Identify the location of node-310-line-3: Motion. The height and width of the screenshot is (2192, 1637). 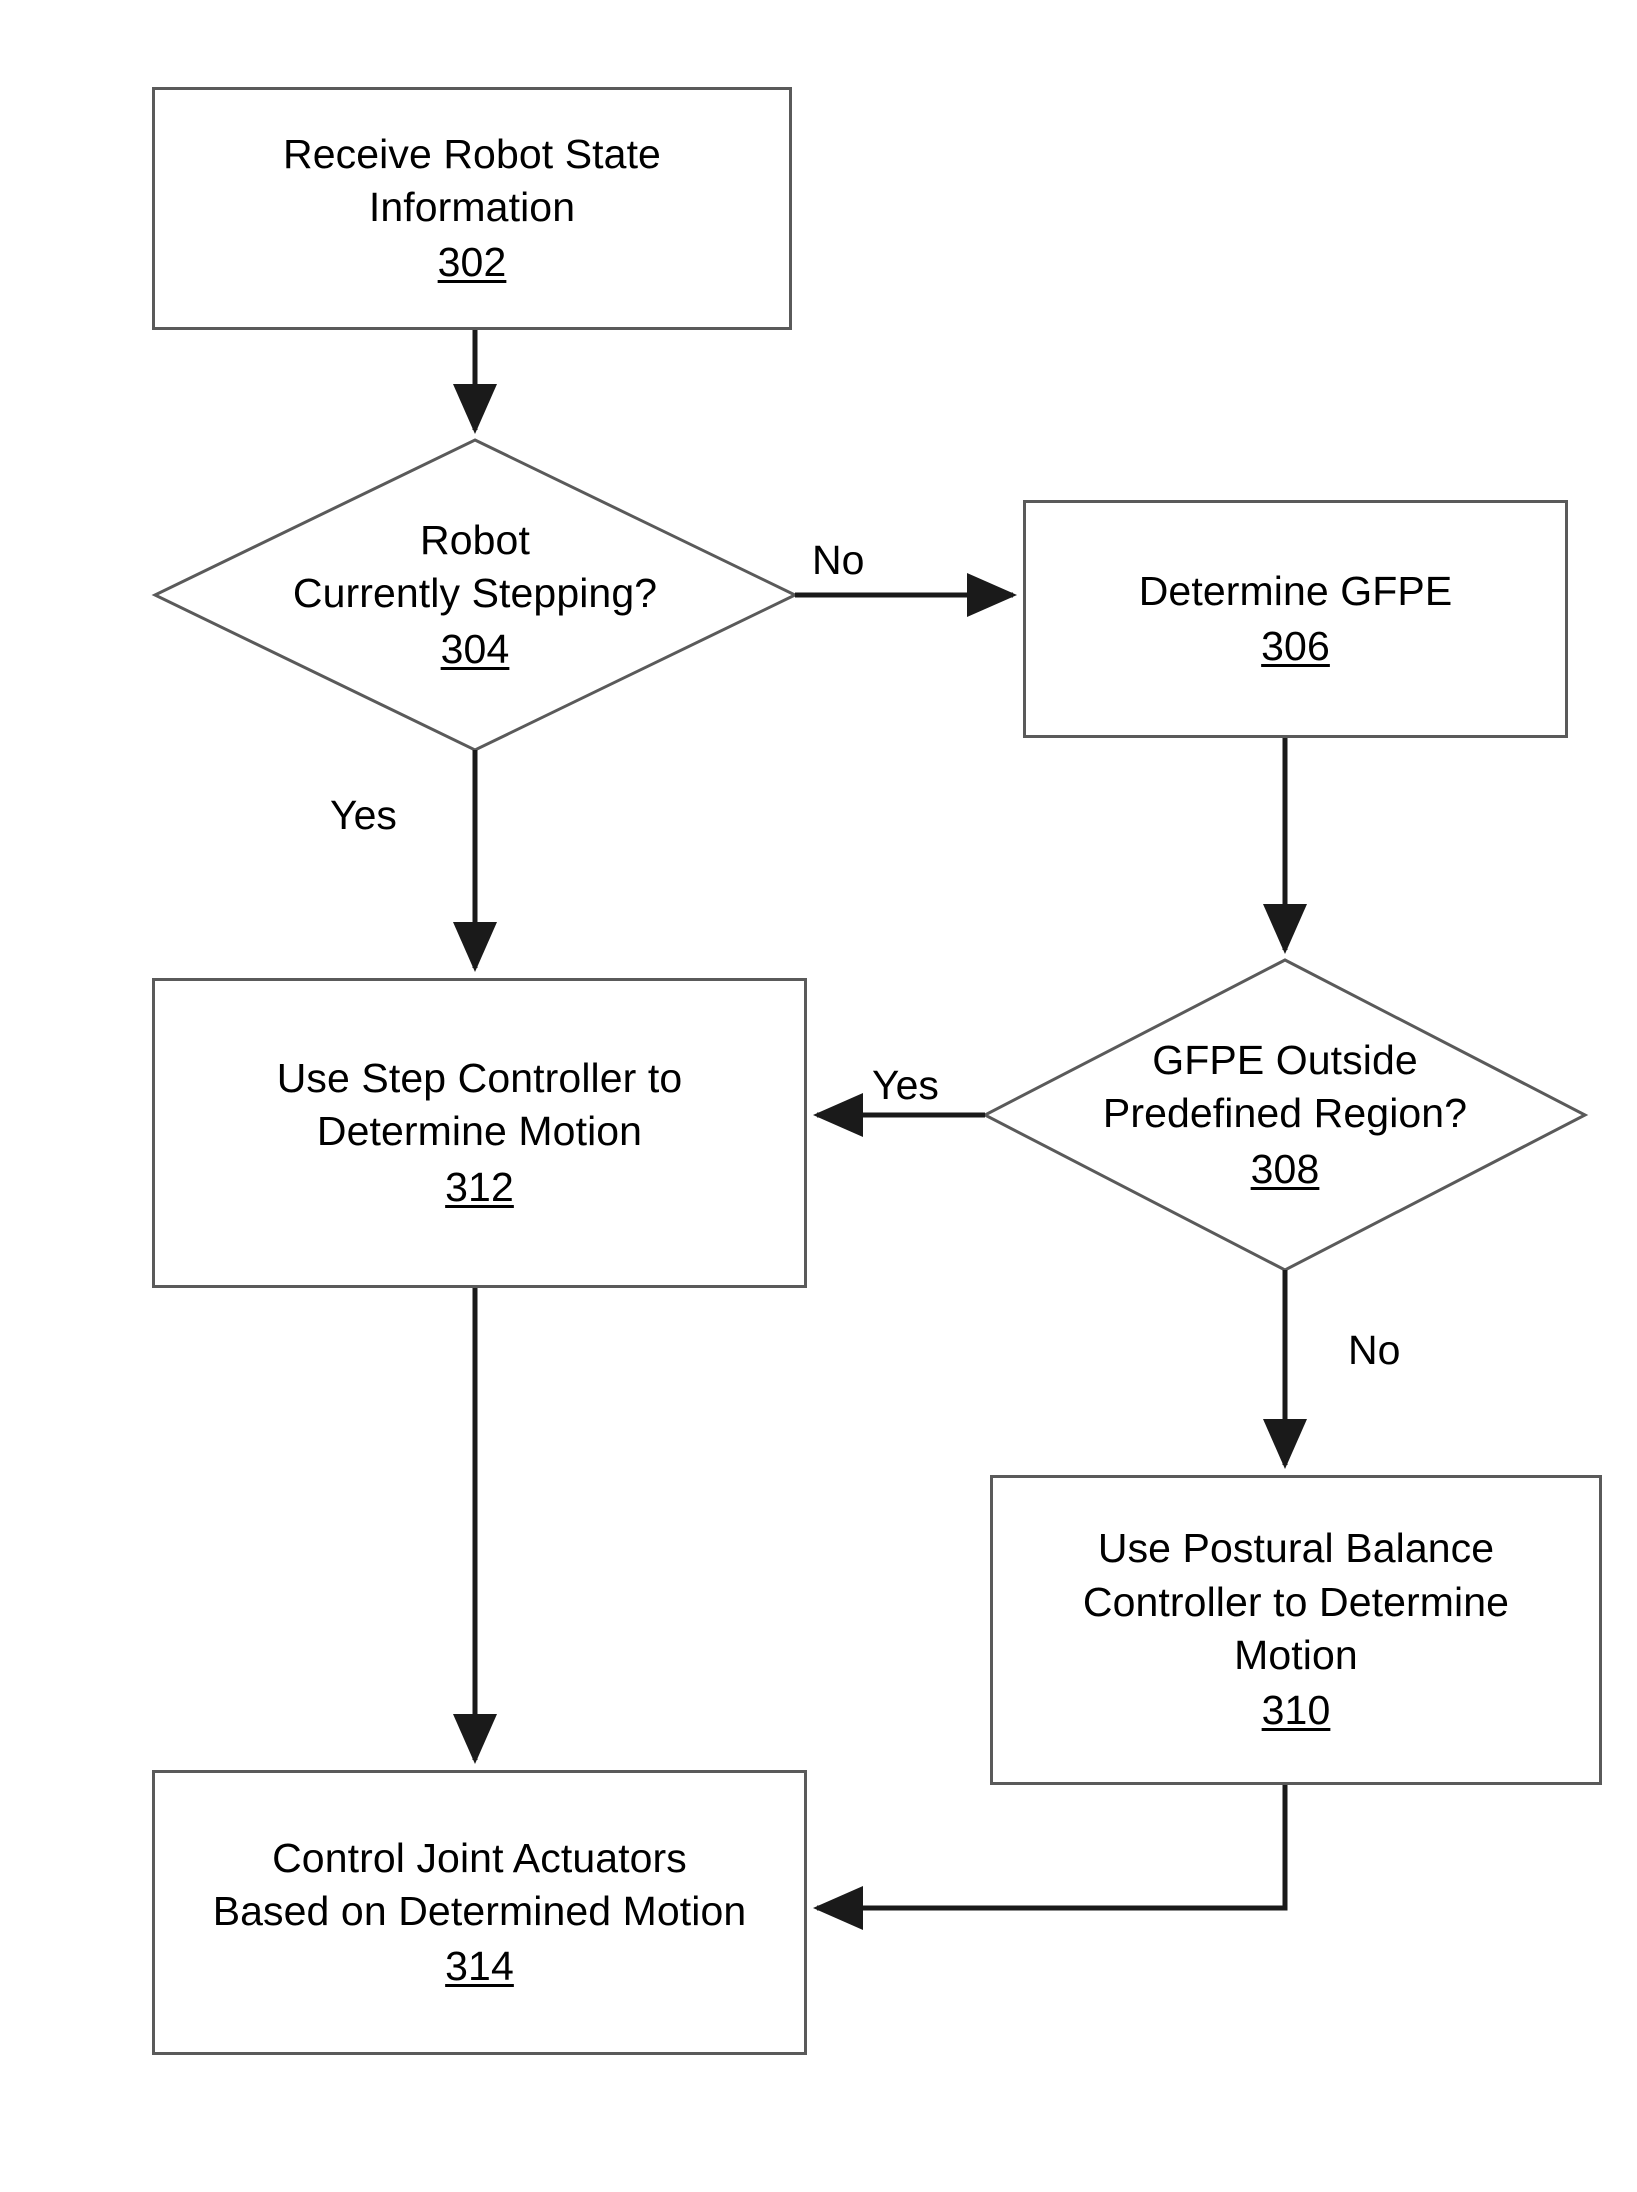
(1296, 1655).